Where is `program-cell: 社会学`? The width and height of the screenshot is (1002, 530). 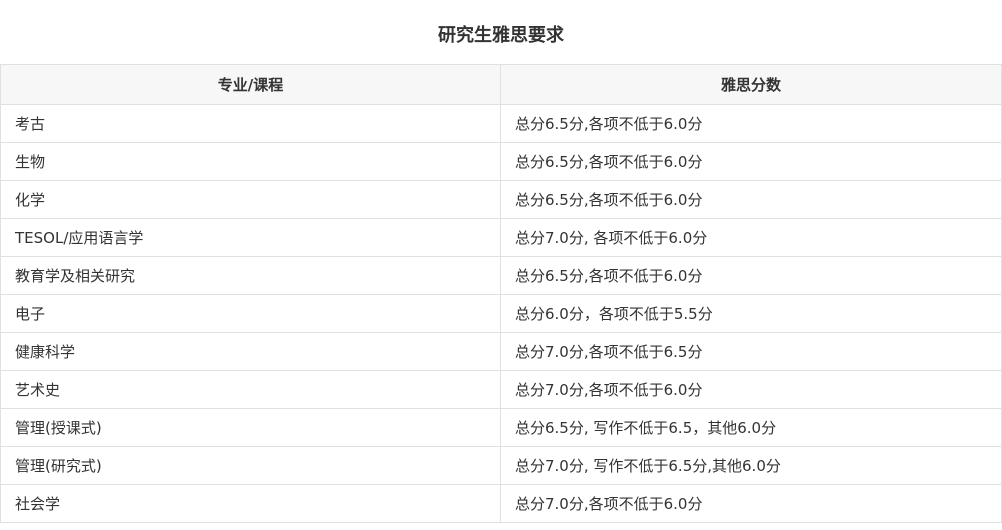 program-cell: 社会学 is located at coordinates (250, 503).